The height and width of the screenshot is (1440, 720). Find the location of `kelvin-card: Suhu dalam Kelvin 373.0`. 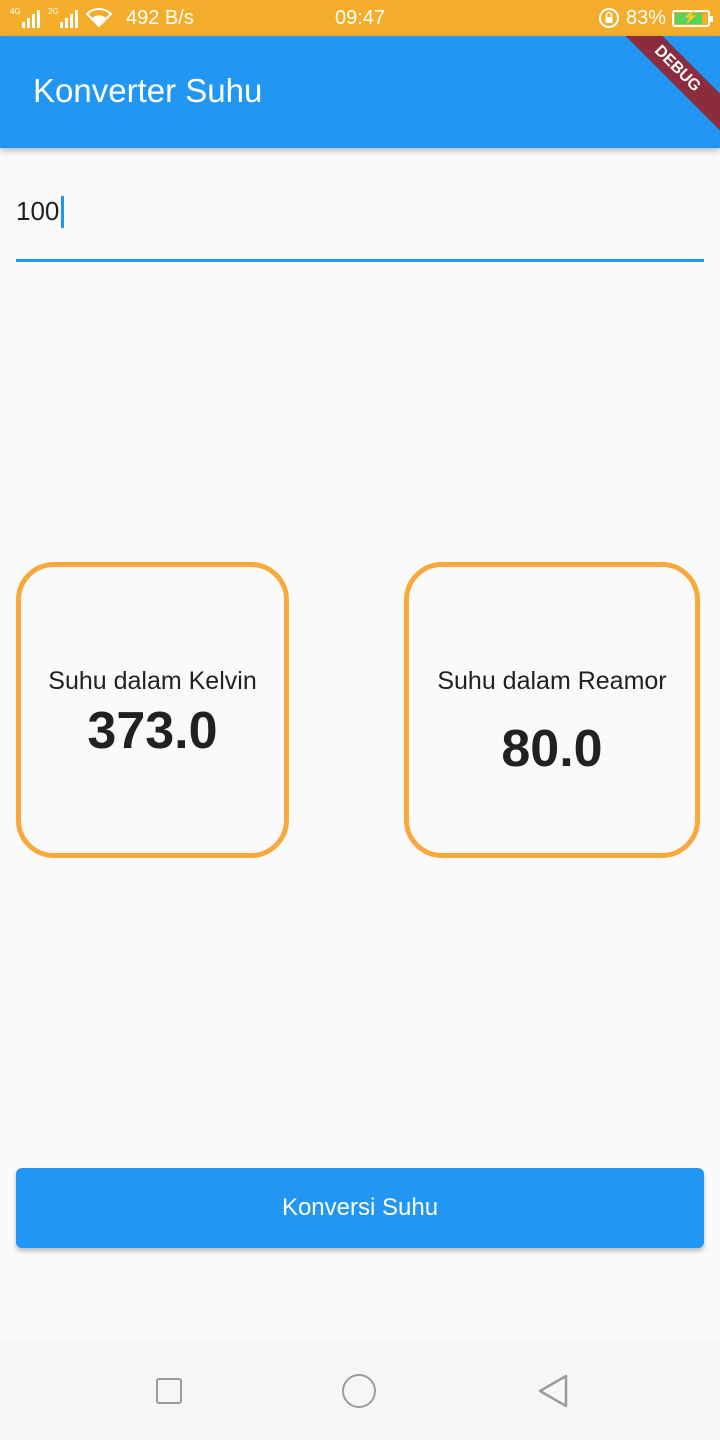

kelvin-card: Suhu dalam Kelvin 373.0 is located at coordinates (152, 710).